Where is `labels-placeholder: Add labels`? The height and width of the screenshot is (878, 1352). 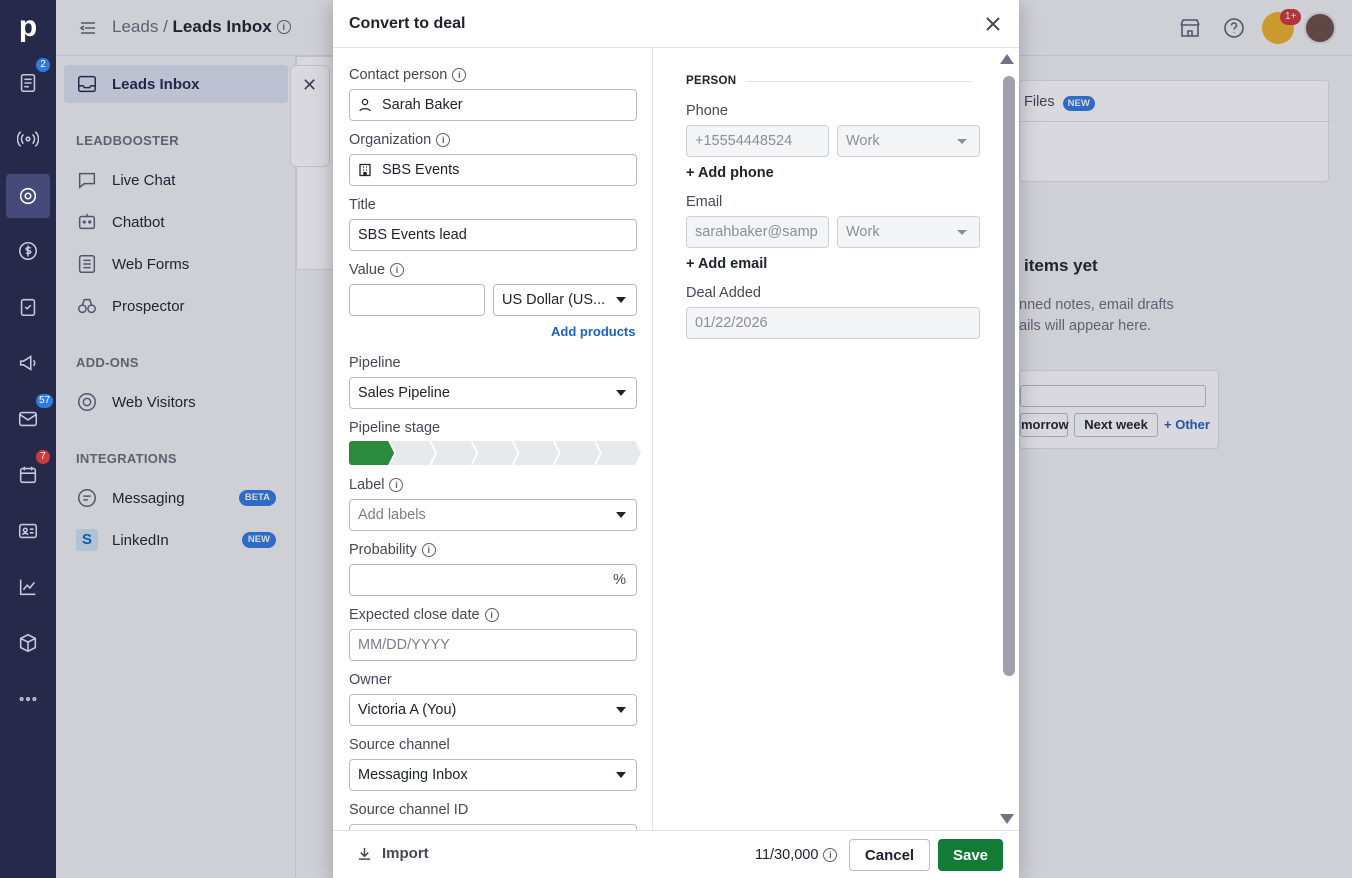
labels-placeholder: Add labels is located at coordinates (392, 515).